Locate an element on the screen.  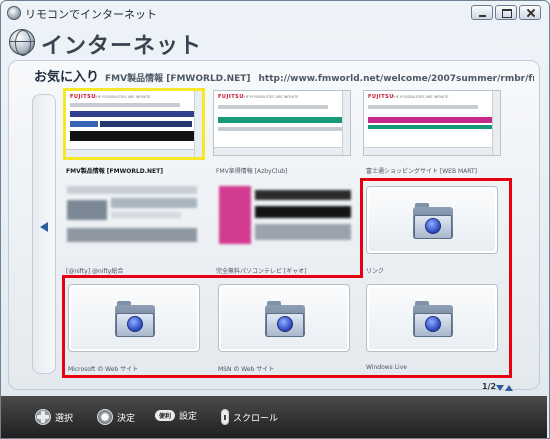
tile-windows-live-folder is located at coordinates (432, 318).